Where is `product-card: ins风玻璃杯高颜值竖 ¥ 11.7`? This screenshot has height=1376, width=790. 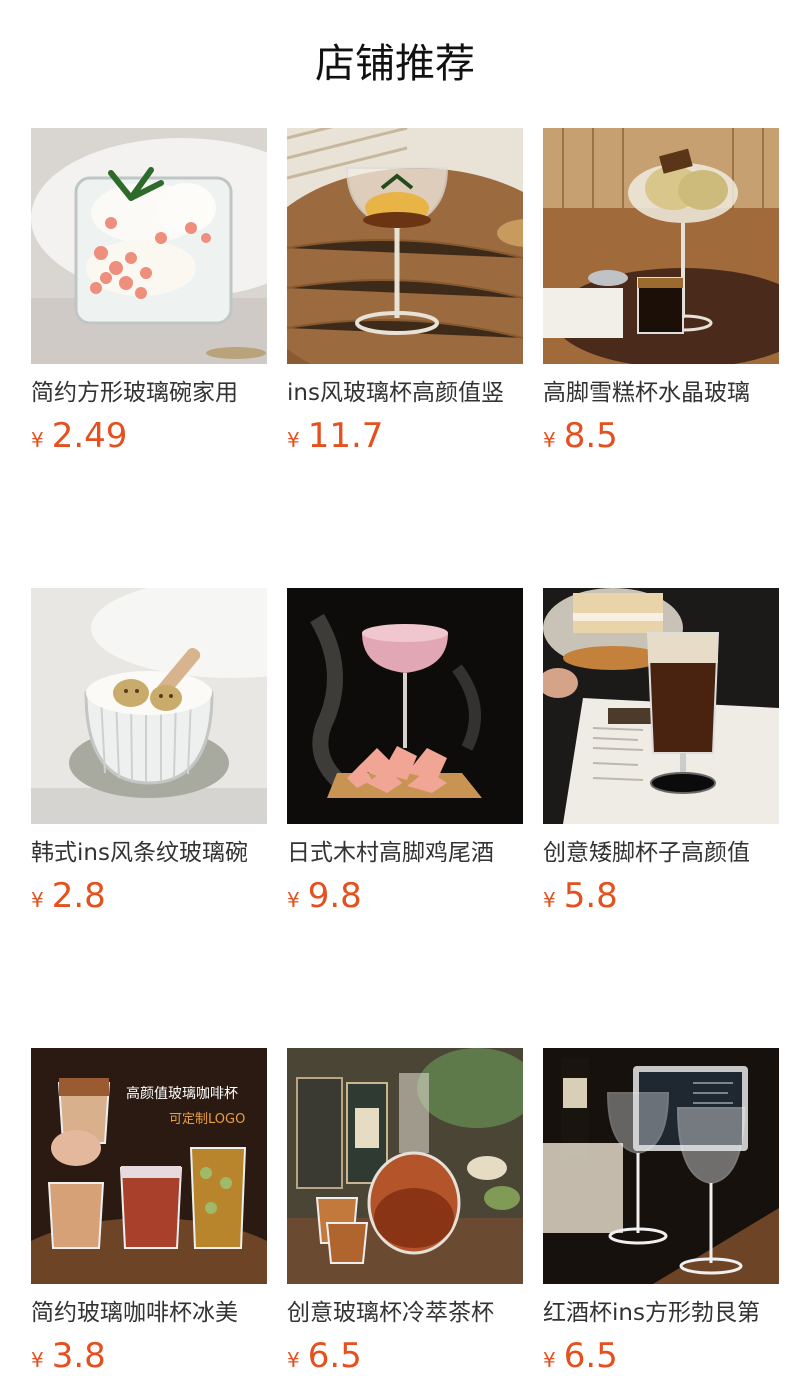
product-card: ins风玻璃杯高颜值竖 ¥ 11.7 is located at coordinates (405, 292).